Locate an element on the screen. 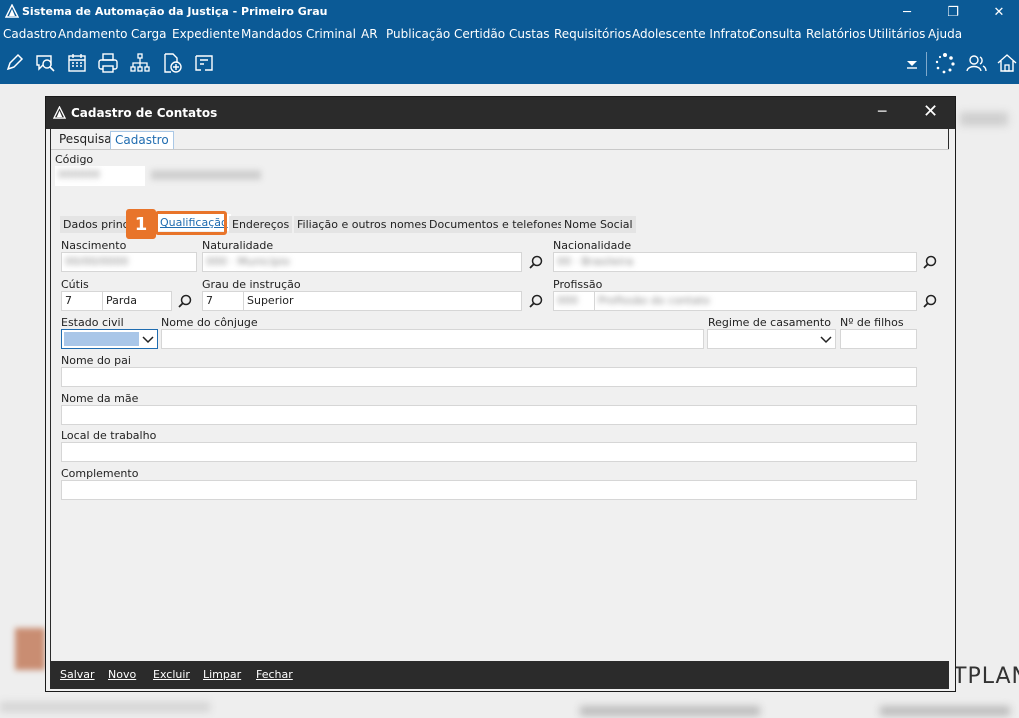 This screenshot has width=1019, height=718. add-document-icon is located at coordinates (172, 63).